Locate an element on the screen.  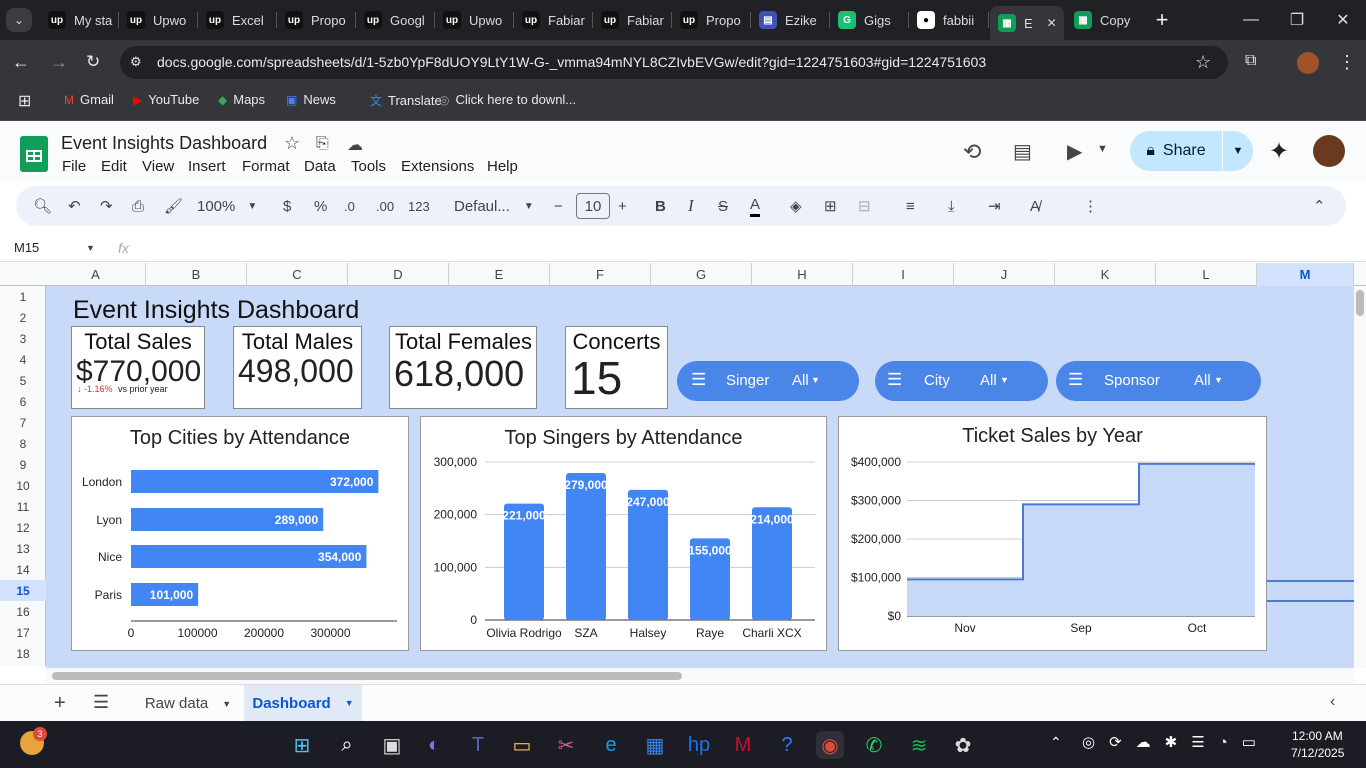
decrease-decimal-button: .0 is located at coordinates (349, 206).